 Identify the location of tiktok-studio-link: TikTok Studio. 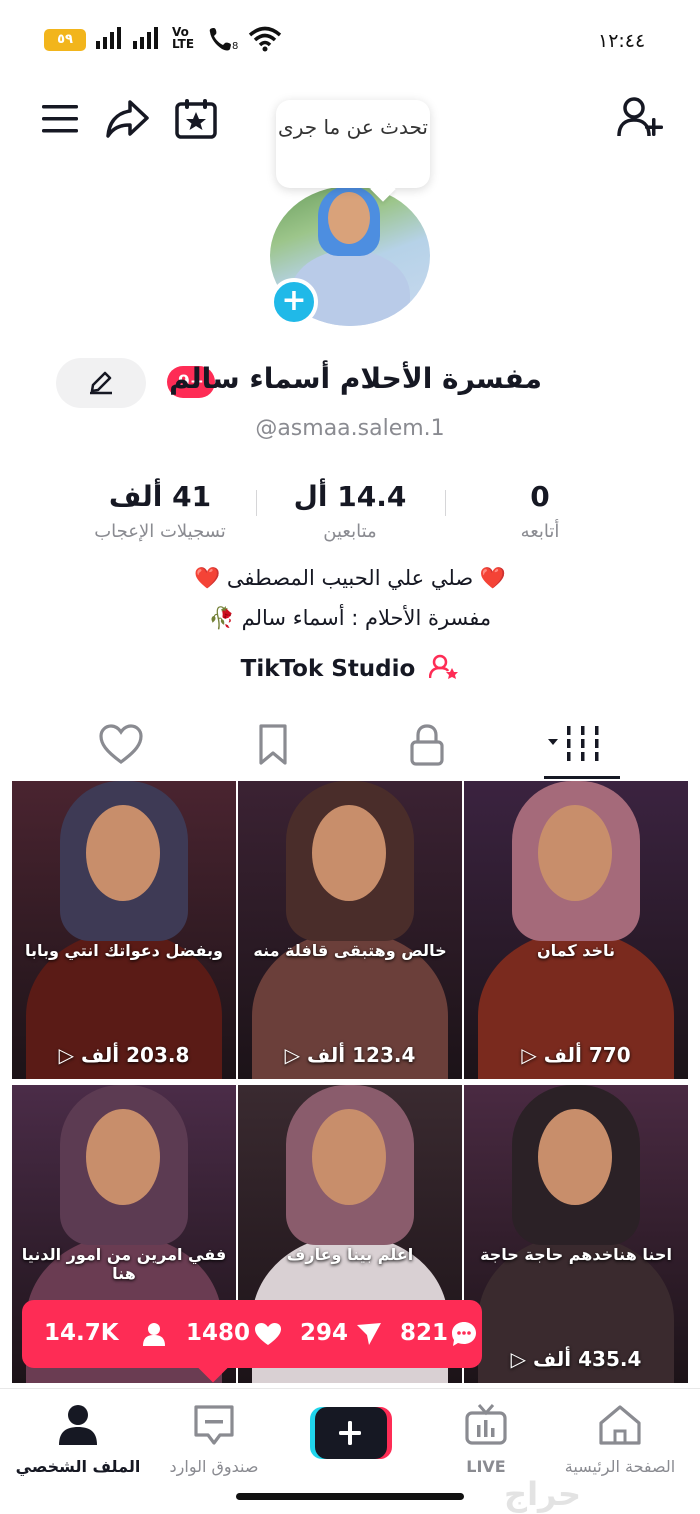
(350, 668).